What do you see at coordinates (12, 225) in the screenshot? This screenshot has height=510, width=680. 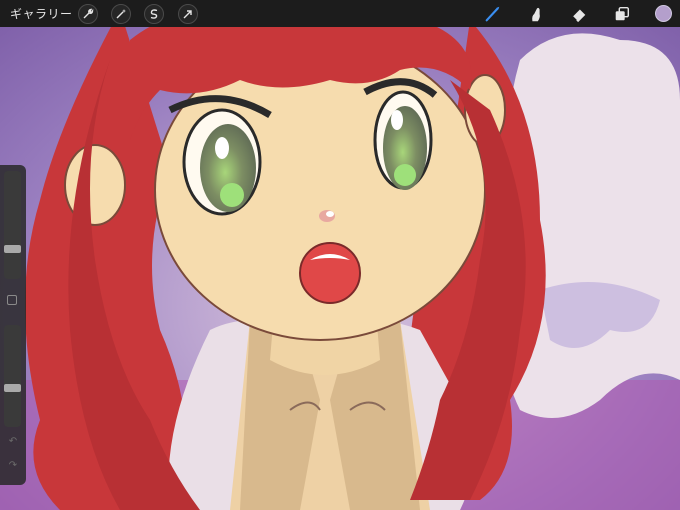 I see `brush-size-slider` at bounding box center [12, 225].